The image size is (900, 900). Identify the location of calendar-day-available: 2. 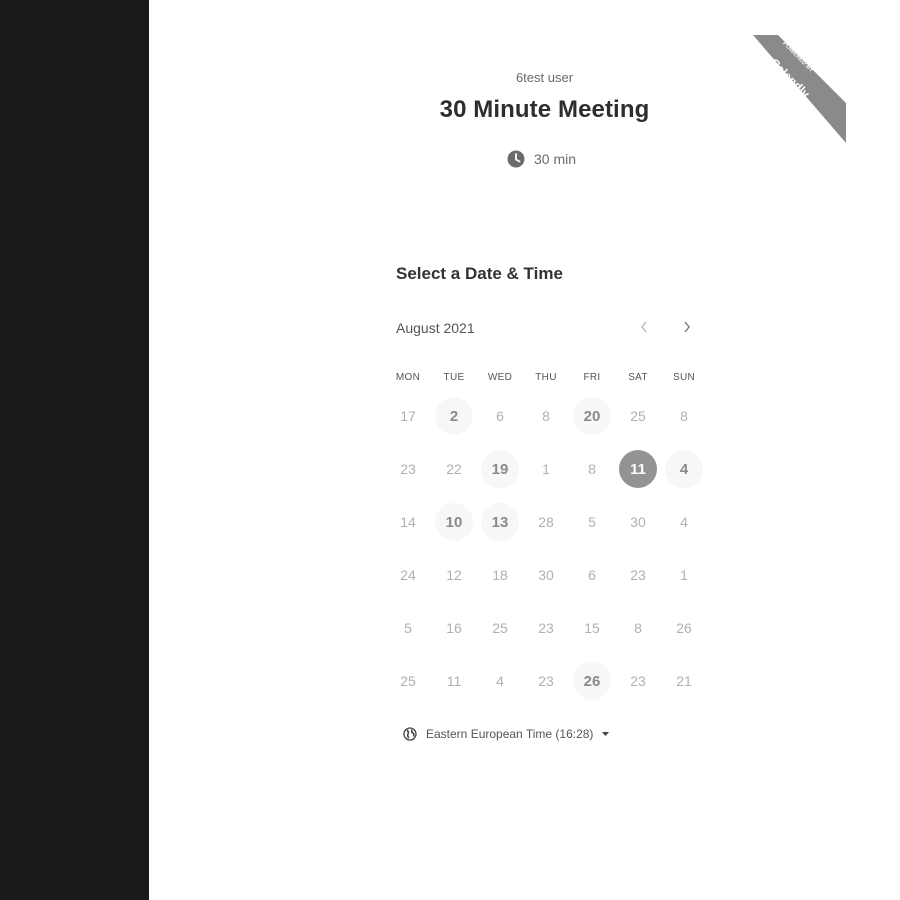
(454, 416).